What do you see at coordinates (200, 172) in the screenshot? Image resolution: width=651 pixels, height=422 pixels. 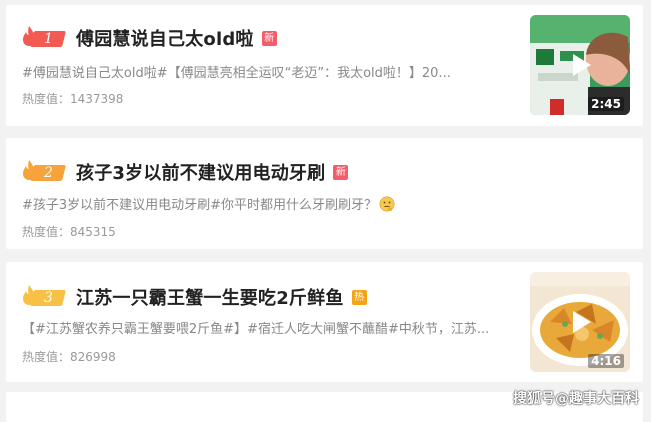 I see `item-title: 孩子3岁以前不建议用电动牙刷` at bounding box center [200, 172].